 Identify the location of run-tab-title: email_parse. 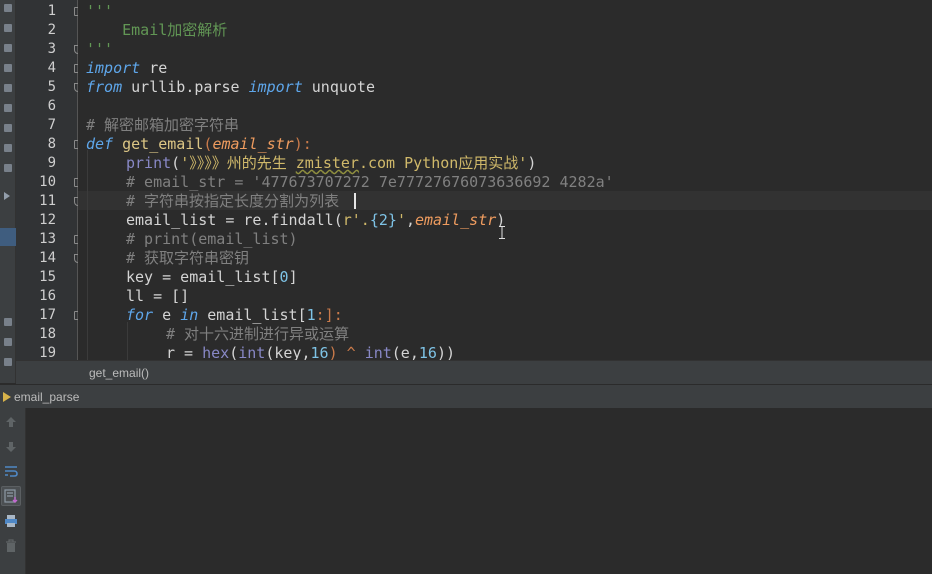
(46, 397).